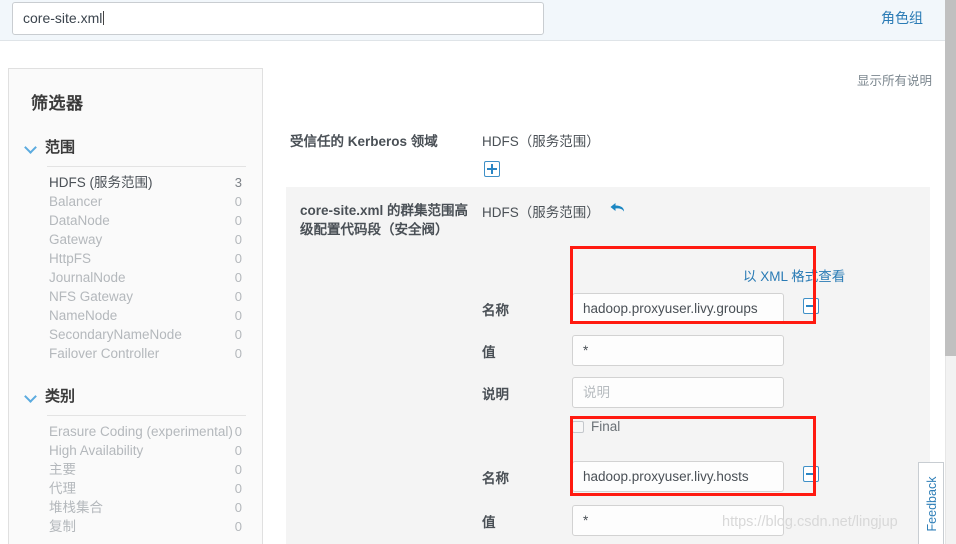 The image size is (956, 544). I want to click on entry-2-value-input: *, so click(678, 520).